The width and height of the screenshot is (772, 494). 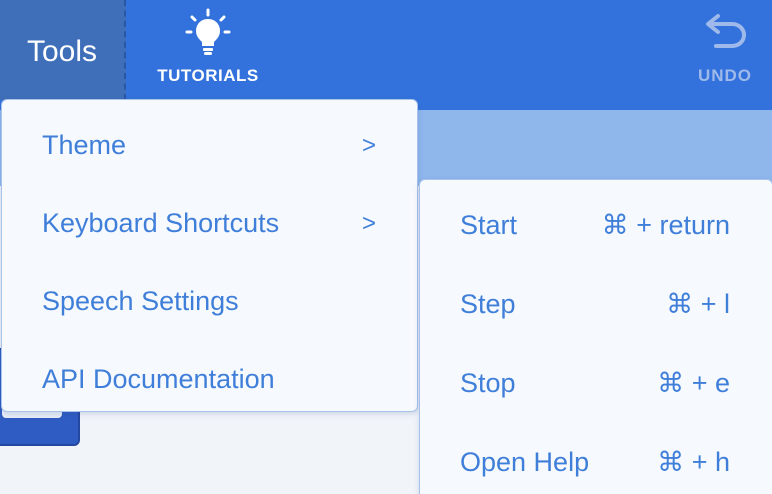 What do you see at coordinates (525, 462) in the screenshot?
I see `shortcut-label: Open Help` at bounding box center [525, 462].